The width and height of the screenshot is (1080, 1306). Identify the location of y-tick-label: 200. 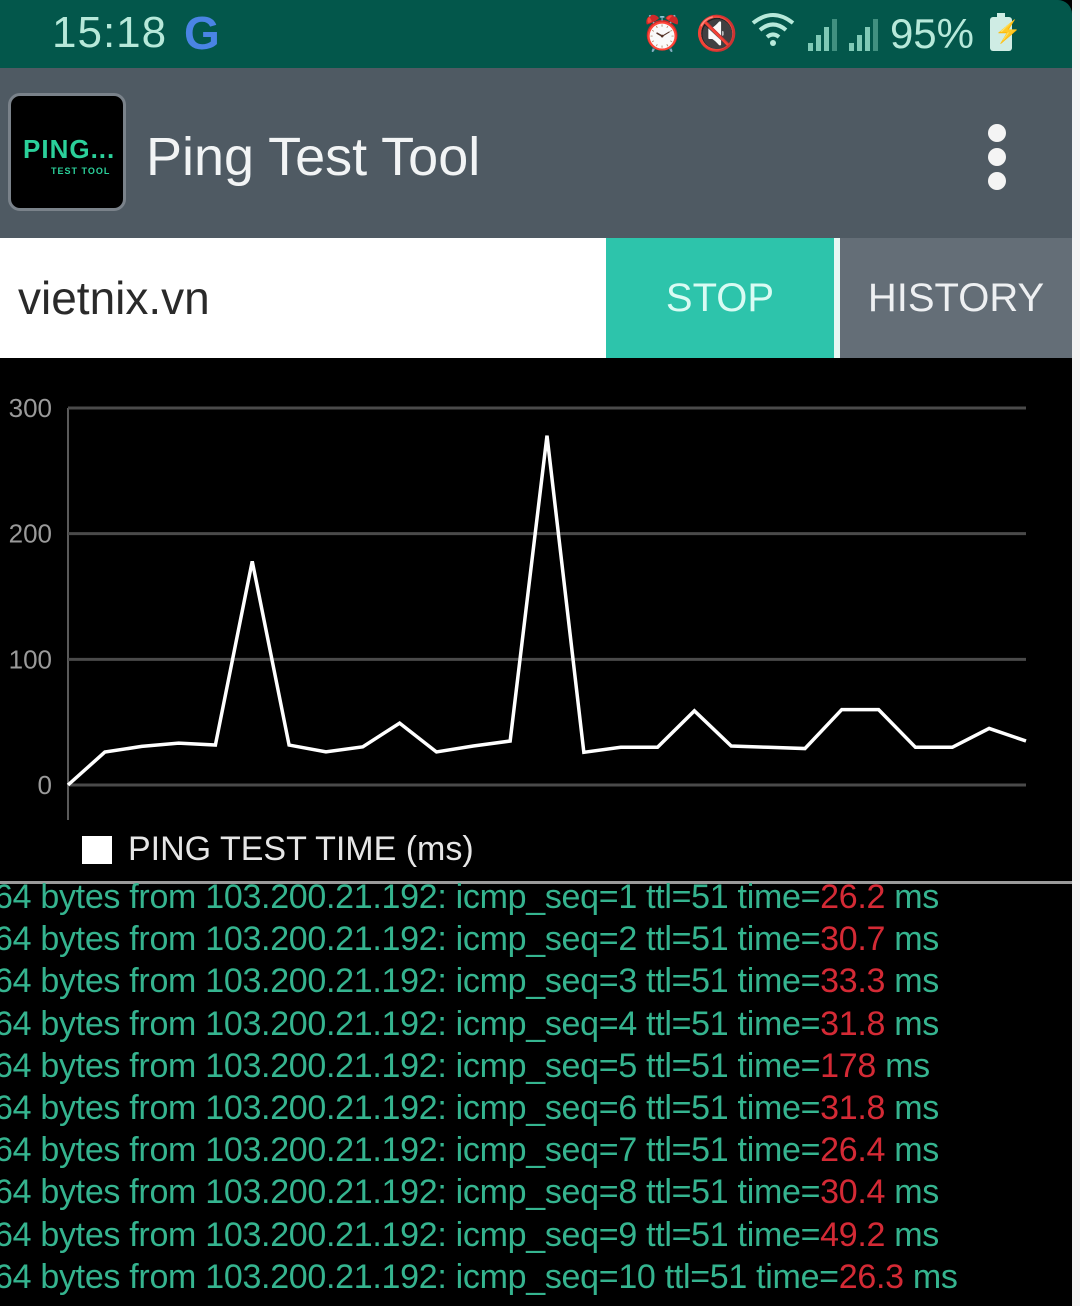
(30, 534).